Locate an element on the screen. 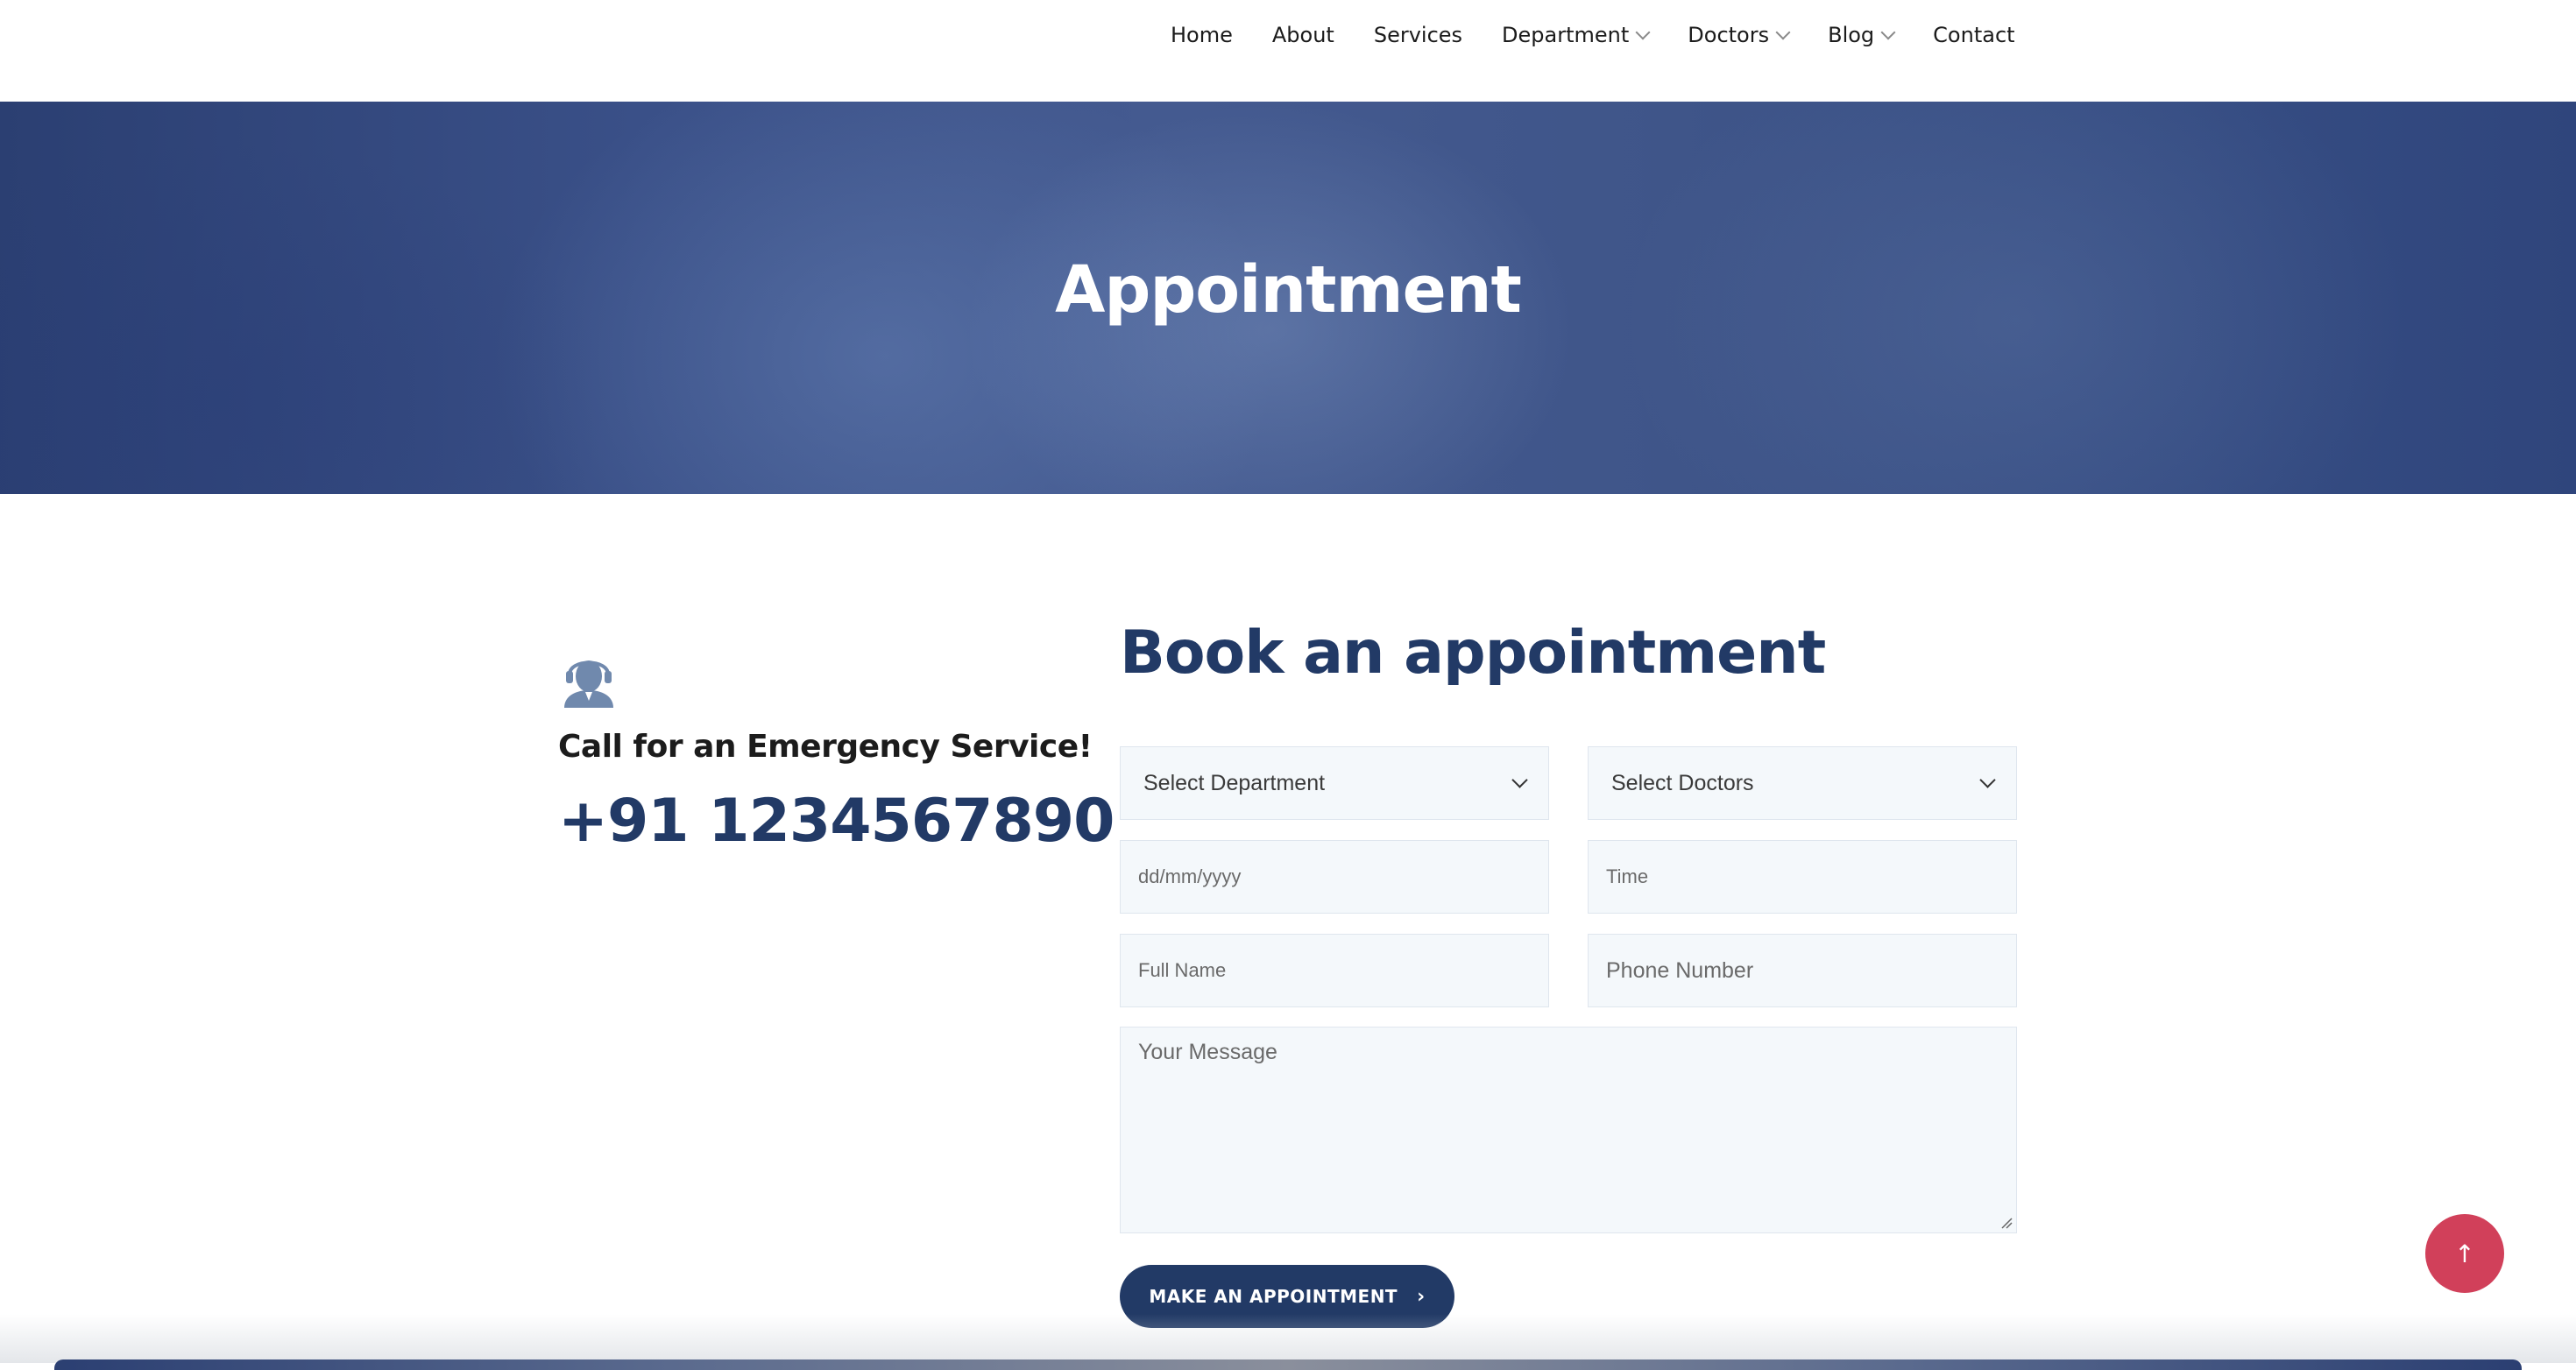 Image resolution: width=2576 pixels, height=1370 pixels. emergency-title: Call for an Emergency Service! is located at coordinates (825, 747).